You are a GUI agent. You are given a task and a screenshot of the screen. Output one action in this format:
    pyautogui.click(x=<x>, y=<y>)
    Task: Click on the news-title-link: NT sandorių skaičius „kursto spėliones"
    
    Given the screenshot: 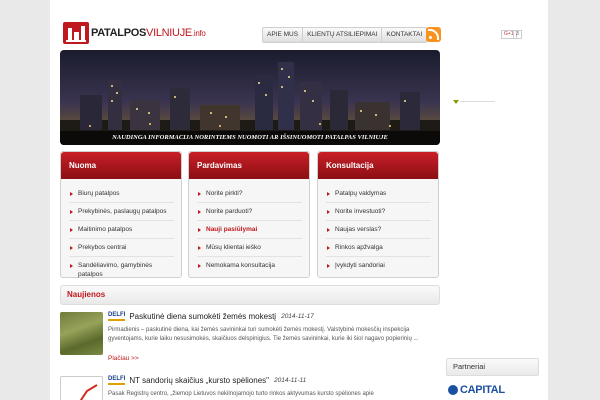 What is the action you would take?
    pyautogui.click(x=199, y=380)
    